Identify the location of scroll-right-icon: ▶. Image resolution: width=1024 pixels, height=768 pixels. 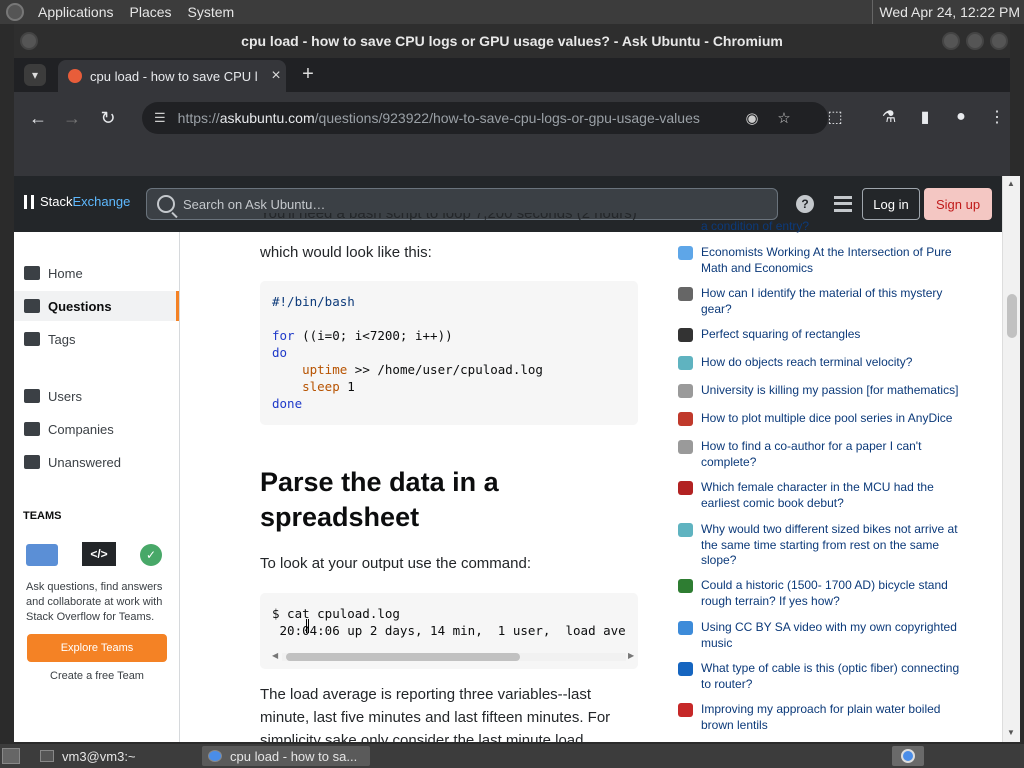
(631, 655).